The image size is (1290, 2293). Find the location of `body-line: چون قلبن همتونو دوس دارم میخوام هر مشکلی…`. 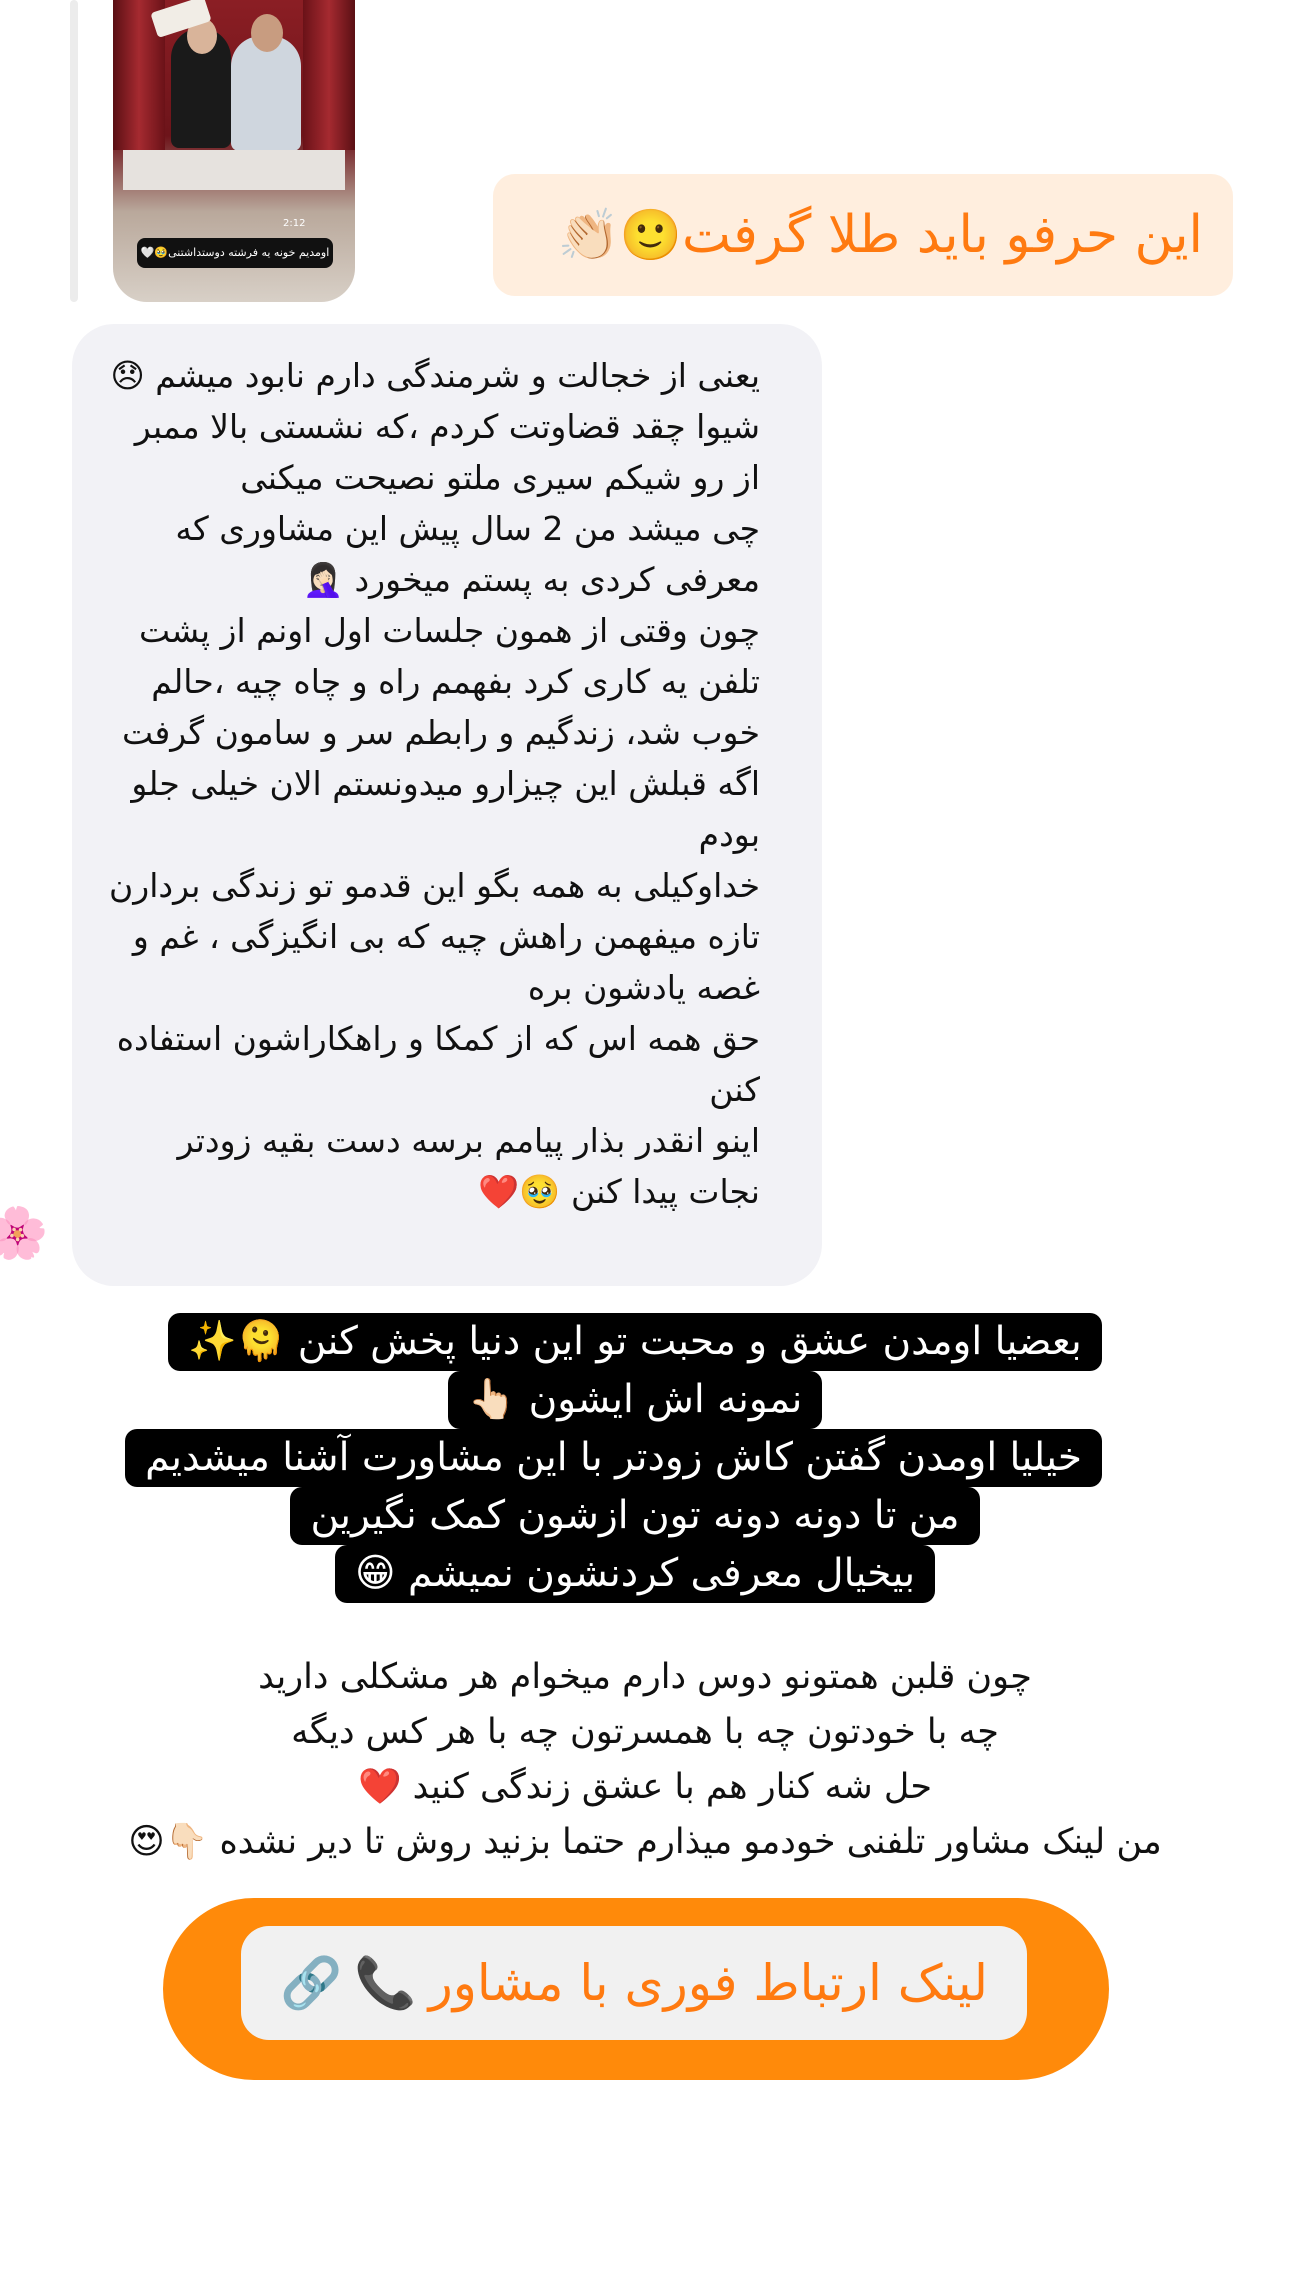

body-line: چون قلبن همتونو دوس دارم میخوام هر مشکلی… is located at coordinates (645, 1677).